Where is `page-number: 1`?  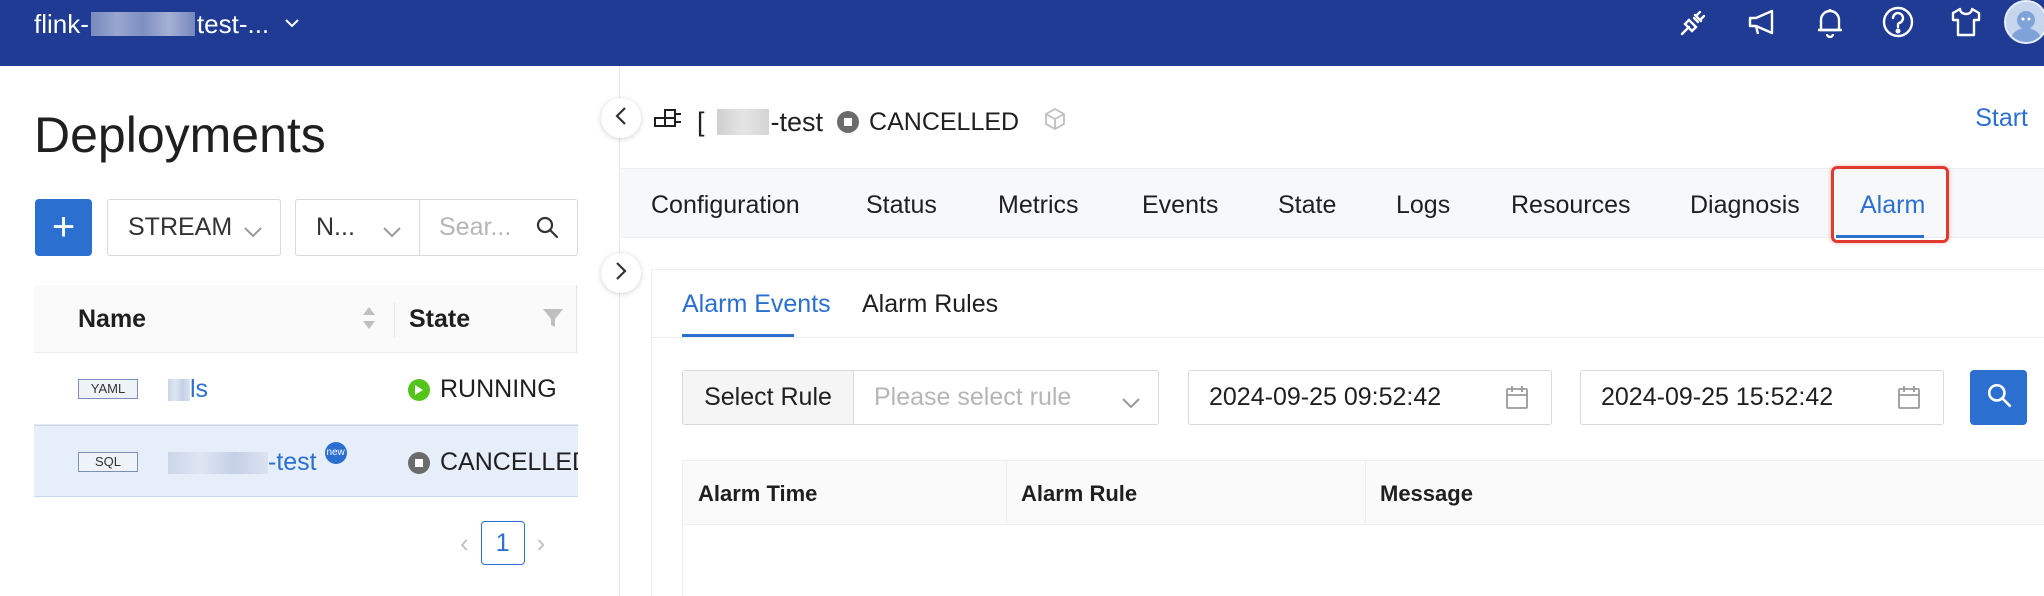
page-number: 1 is located at coordinates (502, 543).